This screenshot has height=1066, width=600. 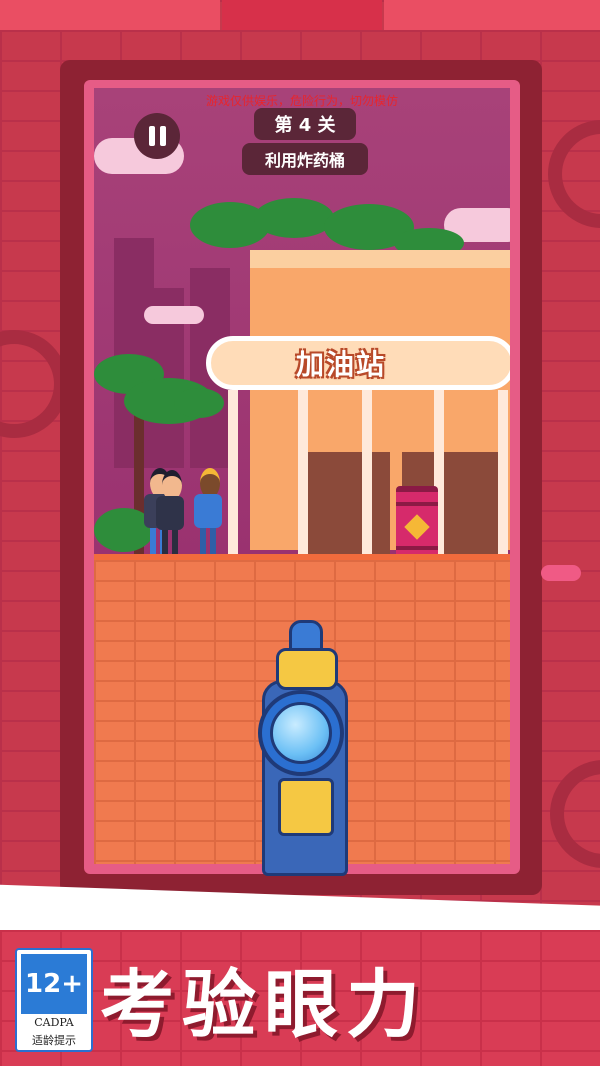 What do you see at coordinates (380, 259) in the screenshot?
I see `gas-station-roofline` at bounding box center [380, 259].